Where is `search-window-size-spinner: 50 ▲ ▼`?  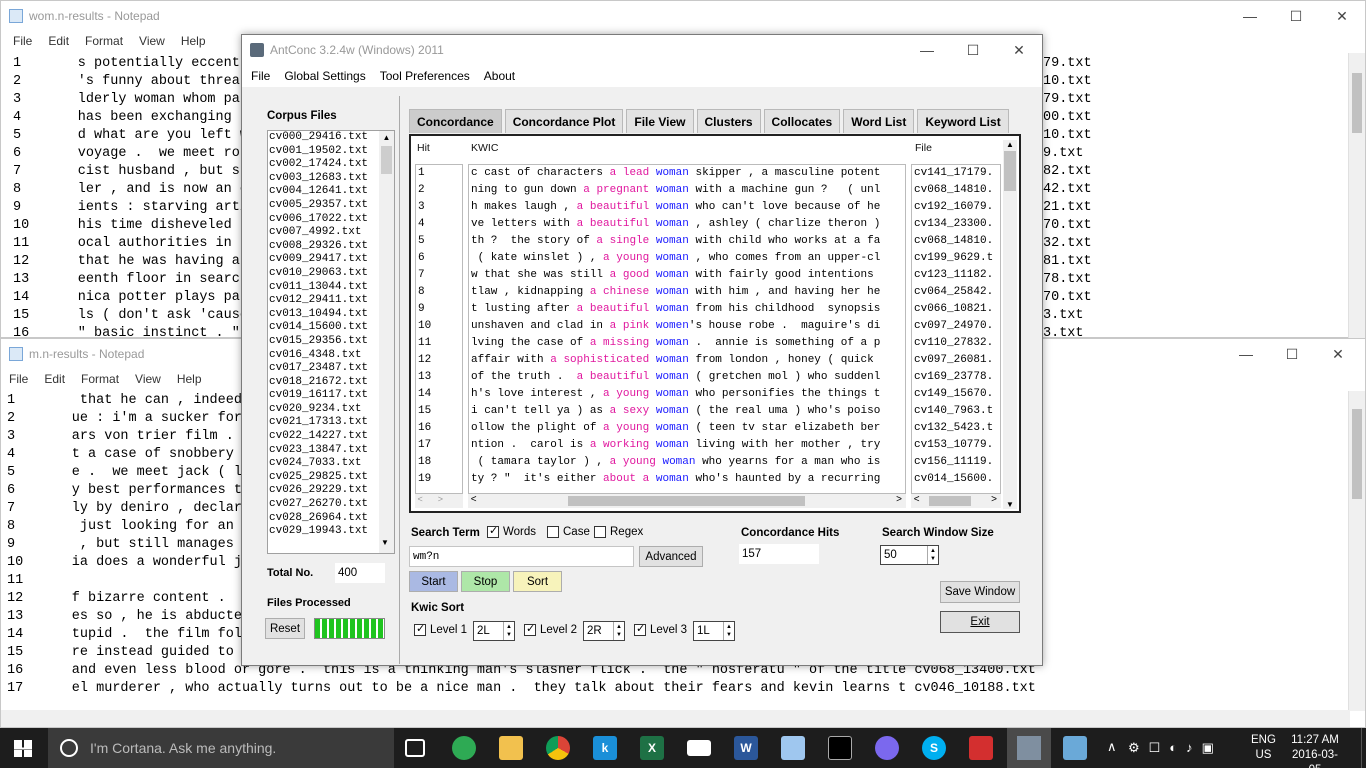
search-window-size-spinner: 50 ▲ ▼ is located at coordinates (909, 555).